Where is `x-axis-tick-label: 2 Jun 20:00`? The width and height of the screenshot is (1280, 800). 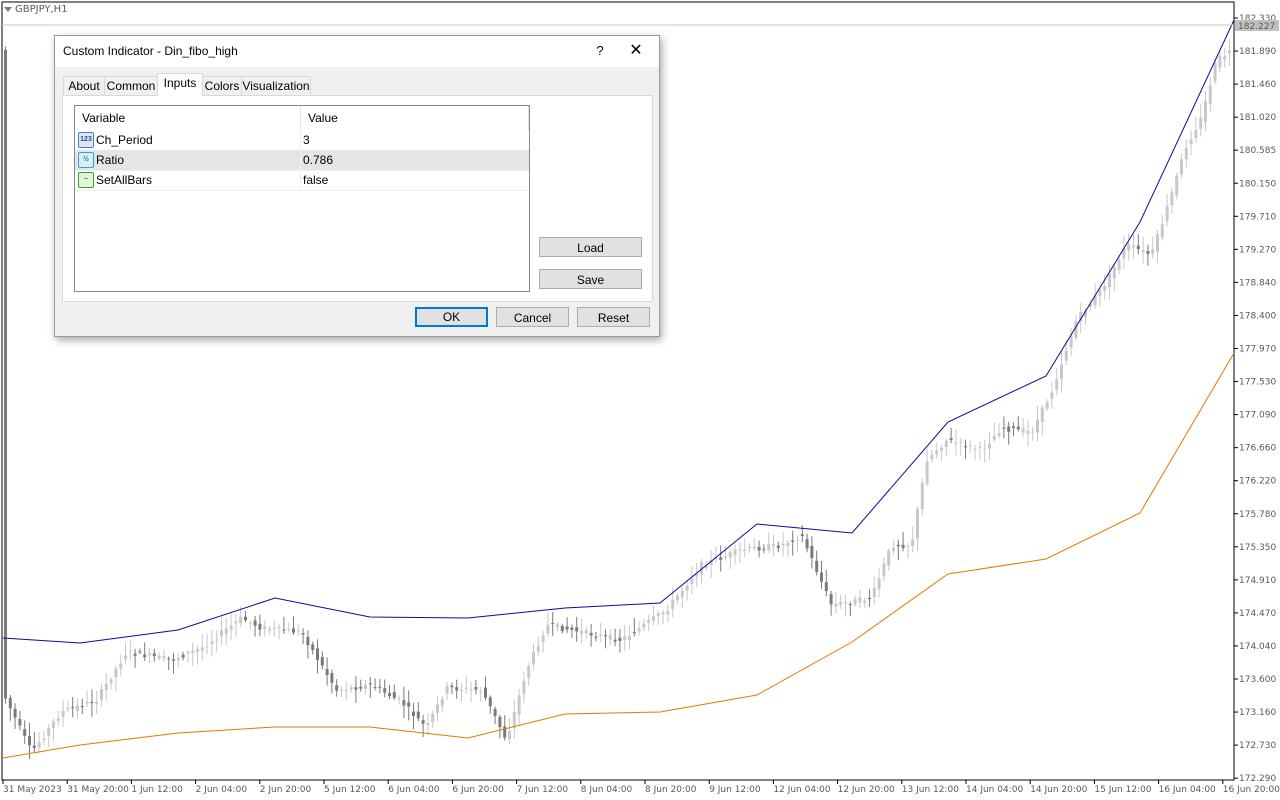
x-axis-tick-label: 2 Jun 20:00 is located at coordinates (286, 790).